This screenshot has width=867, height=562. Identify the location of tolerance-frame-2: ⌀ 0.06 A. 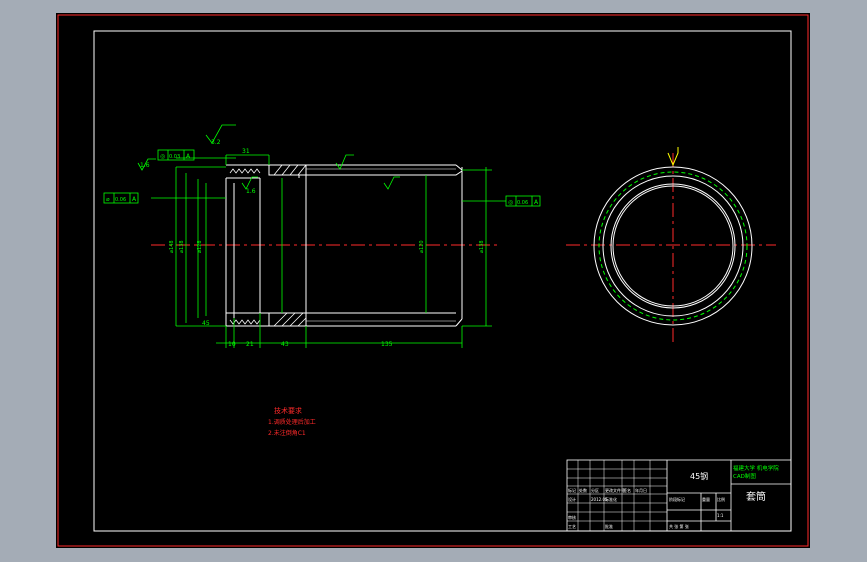
(121, 198).